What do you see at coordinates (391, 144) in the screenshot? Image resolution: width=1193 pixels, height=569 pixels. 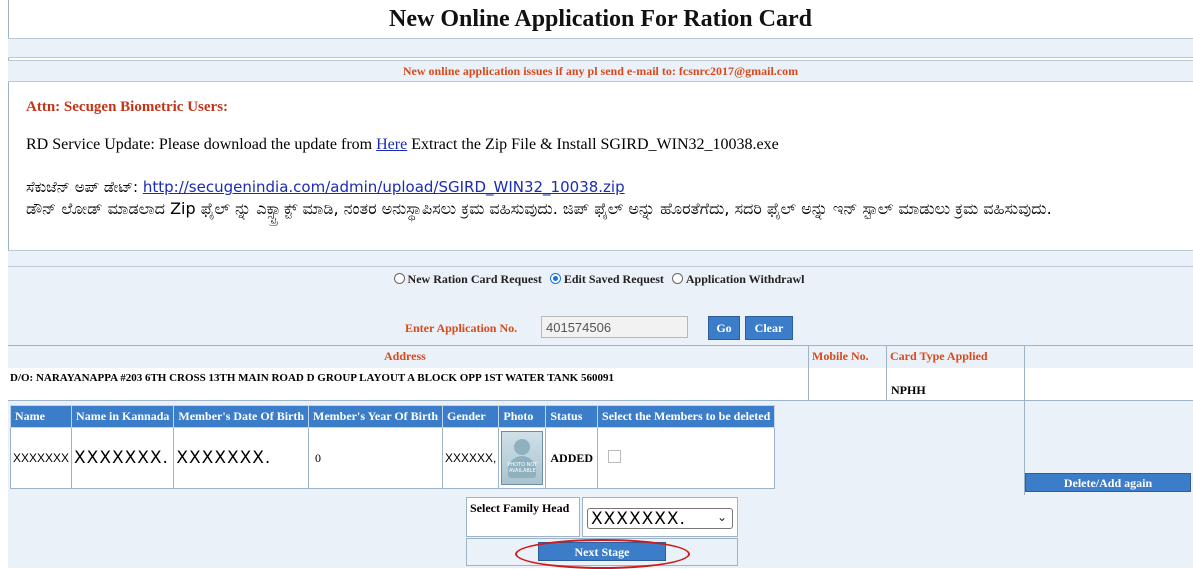 I see `here-link: Here` at bounding box center [391, 144].